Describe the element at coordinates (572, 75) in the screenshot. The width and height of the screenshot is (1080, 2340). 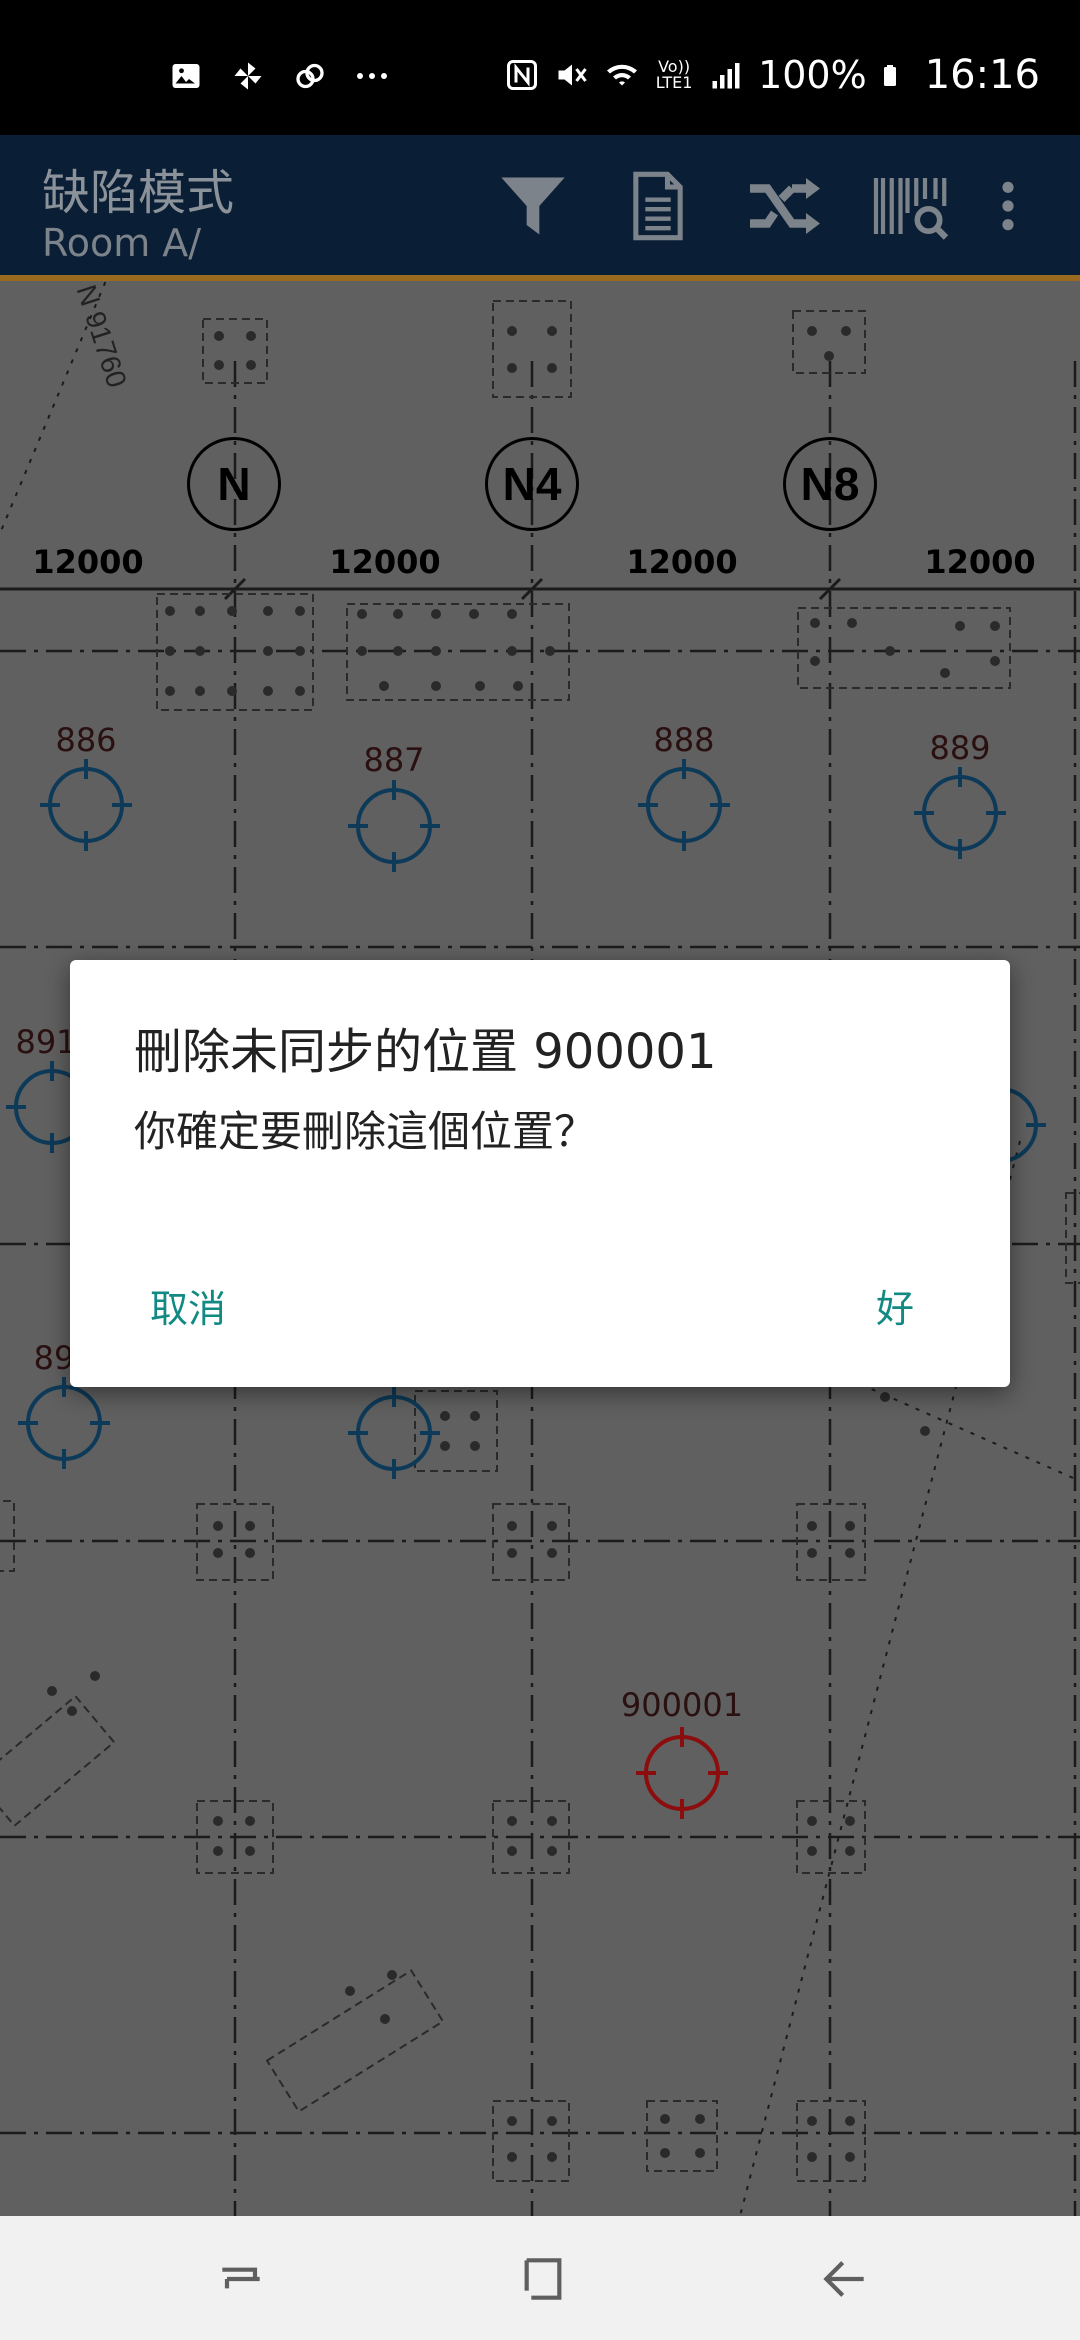
I see `mute-icon` at that location.